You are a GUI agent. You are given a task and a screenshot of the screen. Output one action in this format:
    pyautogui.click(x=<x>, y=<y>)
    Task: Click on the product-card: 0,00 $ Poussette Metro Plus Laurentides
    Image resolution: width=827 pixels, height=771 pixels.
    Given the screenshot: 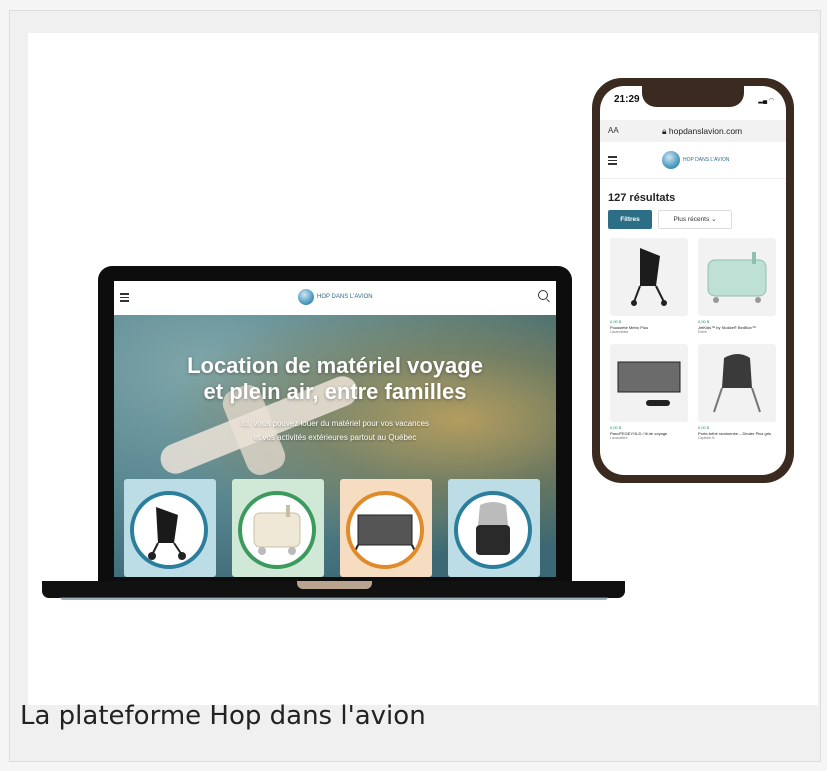 What is the action you would take?
    pyautogui.click(x=649, y=286)
    